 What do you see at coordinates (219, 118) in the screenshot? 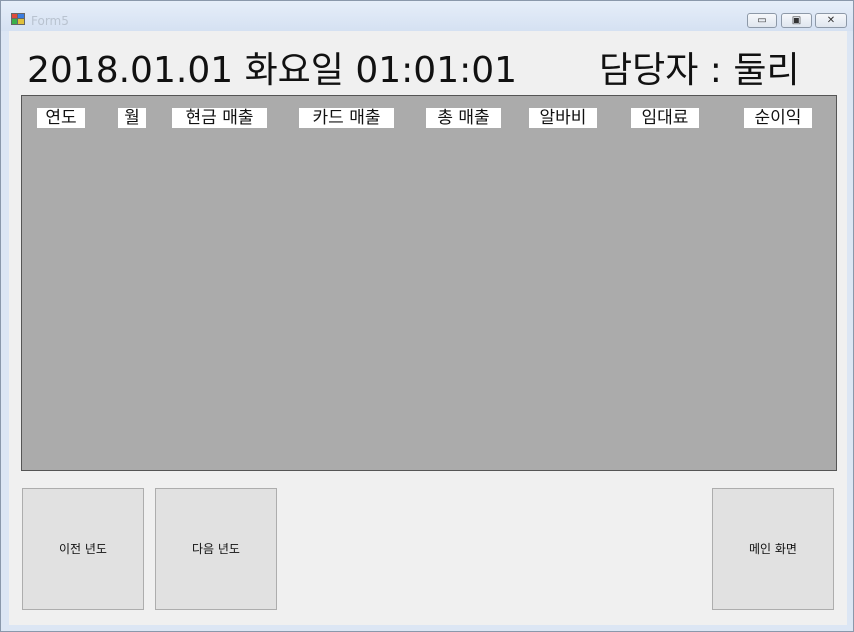
I see `column-header-cash-sales: 현금 매출` at bounding box center [219, 118].